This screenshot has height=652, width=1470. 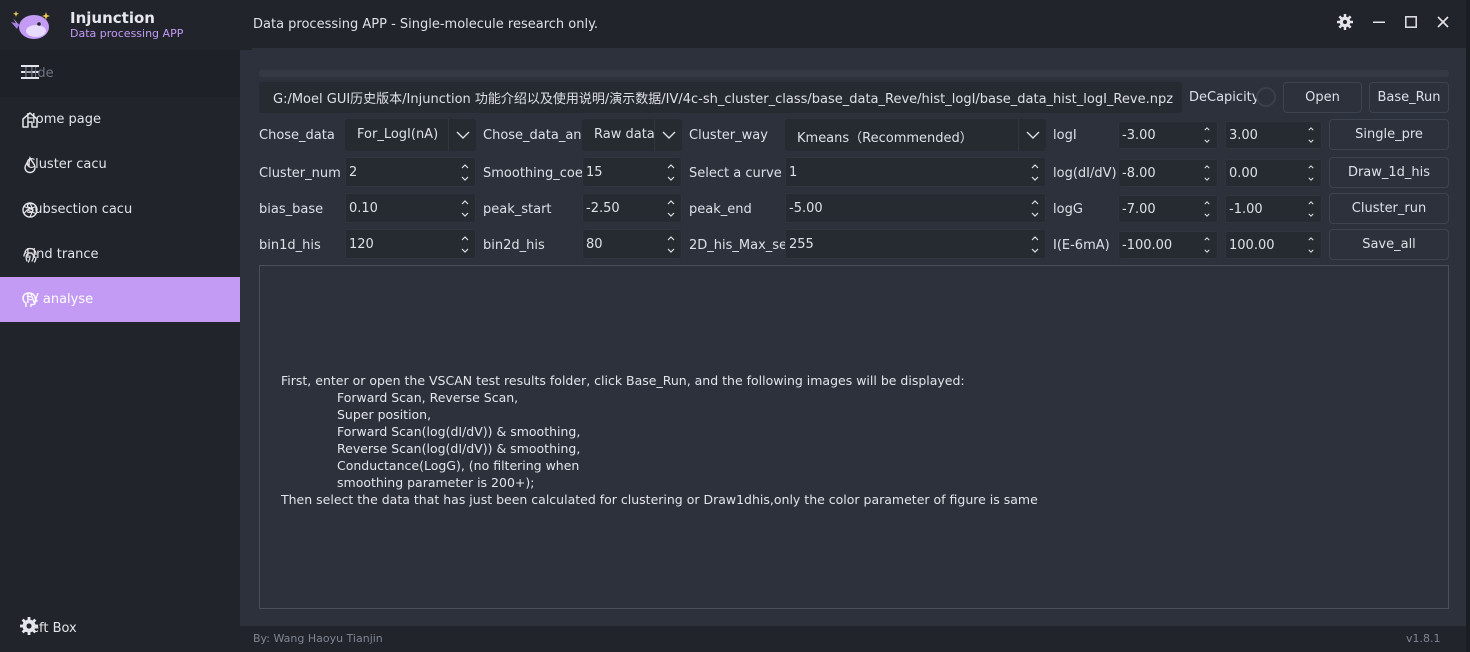 I want to click on current-min-spinbox: -100.00, so click(x=1168, y=245).